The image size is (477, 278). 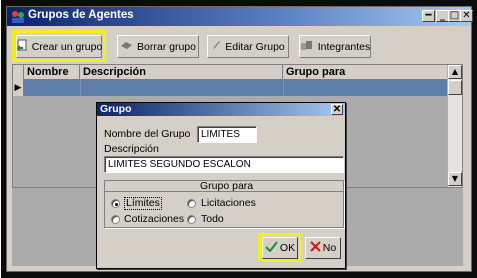 What do you see at coordinates (147, 134) in the screenshot?
I see `nombre-label: Nombre del Grupo` at bounding box center [147, 134].